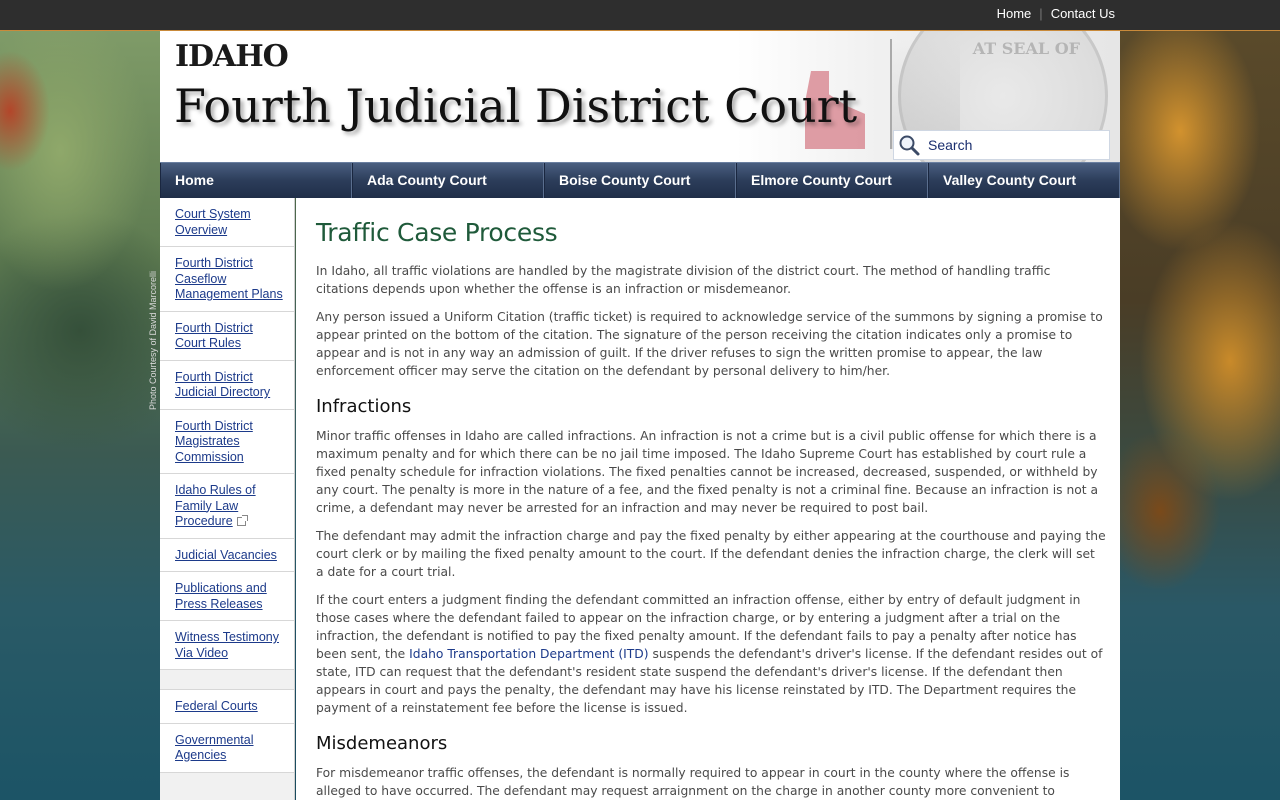 The width and height of the screenshot is (1280, 800). Describe the element at coordinates (1200, 415) in the screenshot. I see `background-photo-right` at that location.